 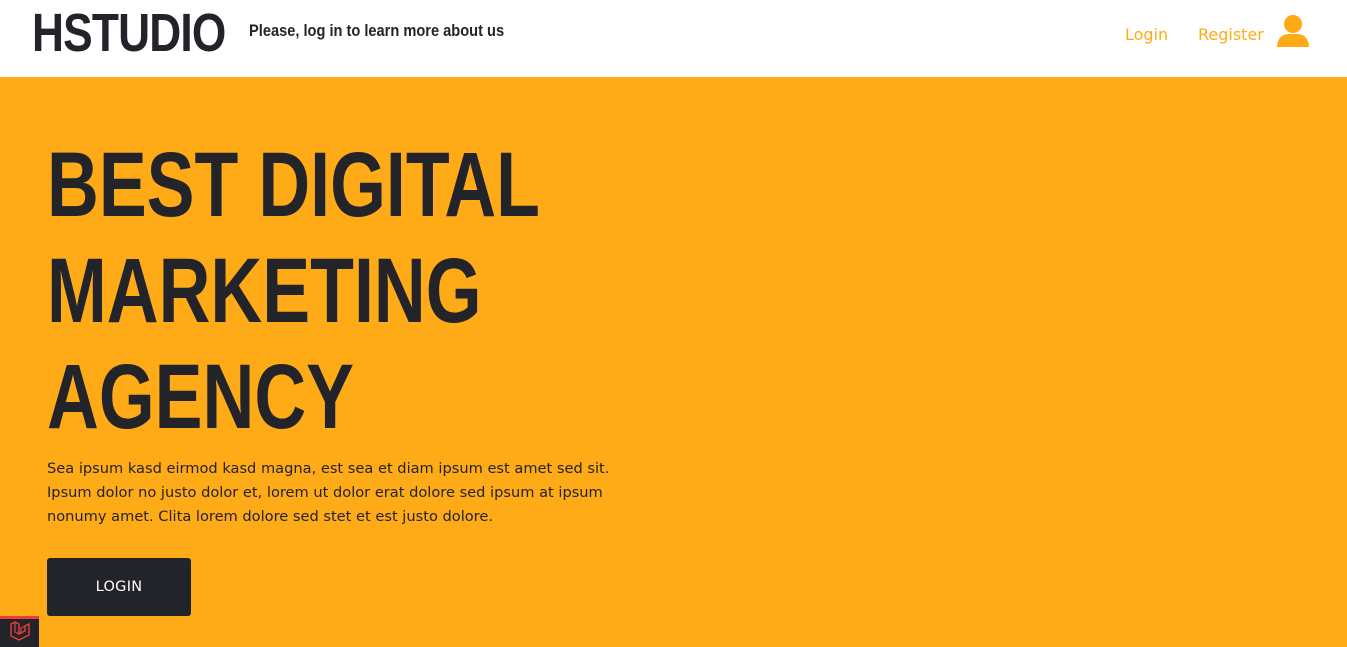 What do you see at coordinates (119, 587) in the screenshot?
I see `hero-login-button: LOGIN` at bounding box center [119, 587].